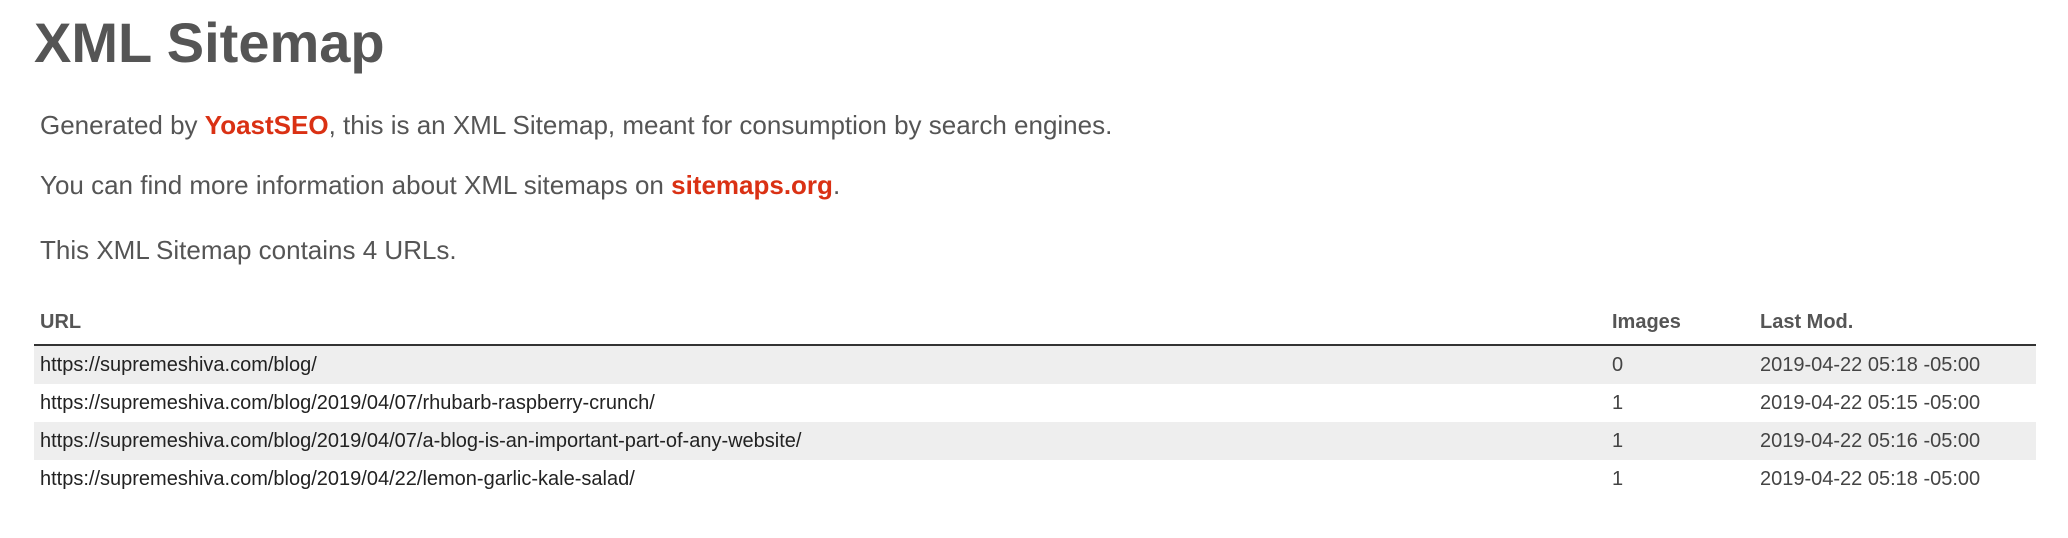 This screenshot has height=538, width=2068. What do you see at coordinates (267, 125) in the screenshot?
I see `yoastseo-link: YoastSEO` at bounding box center [267, 125].